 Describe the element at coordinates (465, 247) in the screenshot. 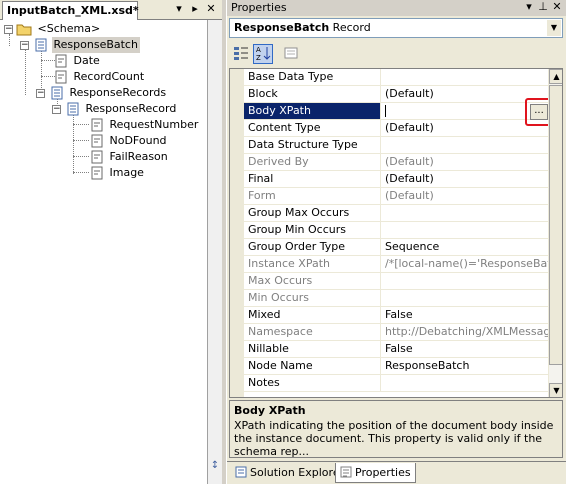

I see `property-value: Sequence` at that location.